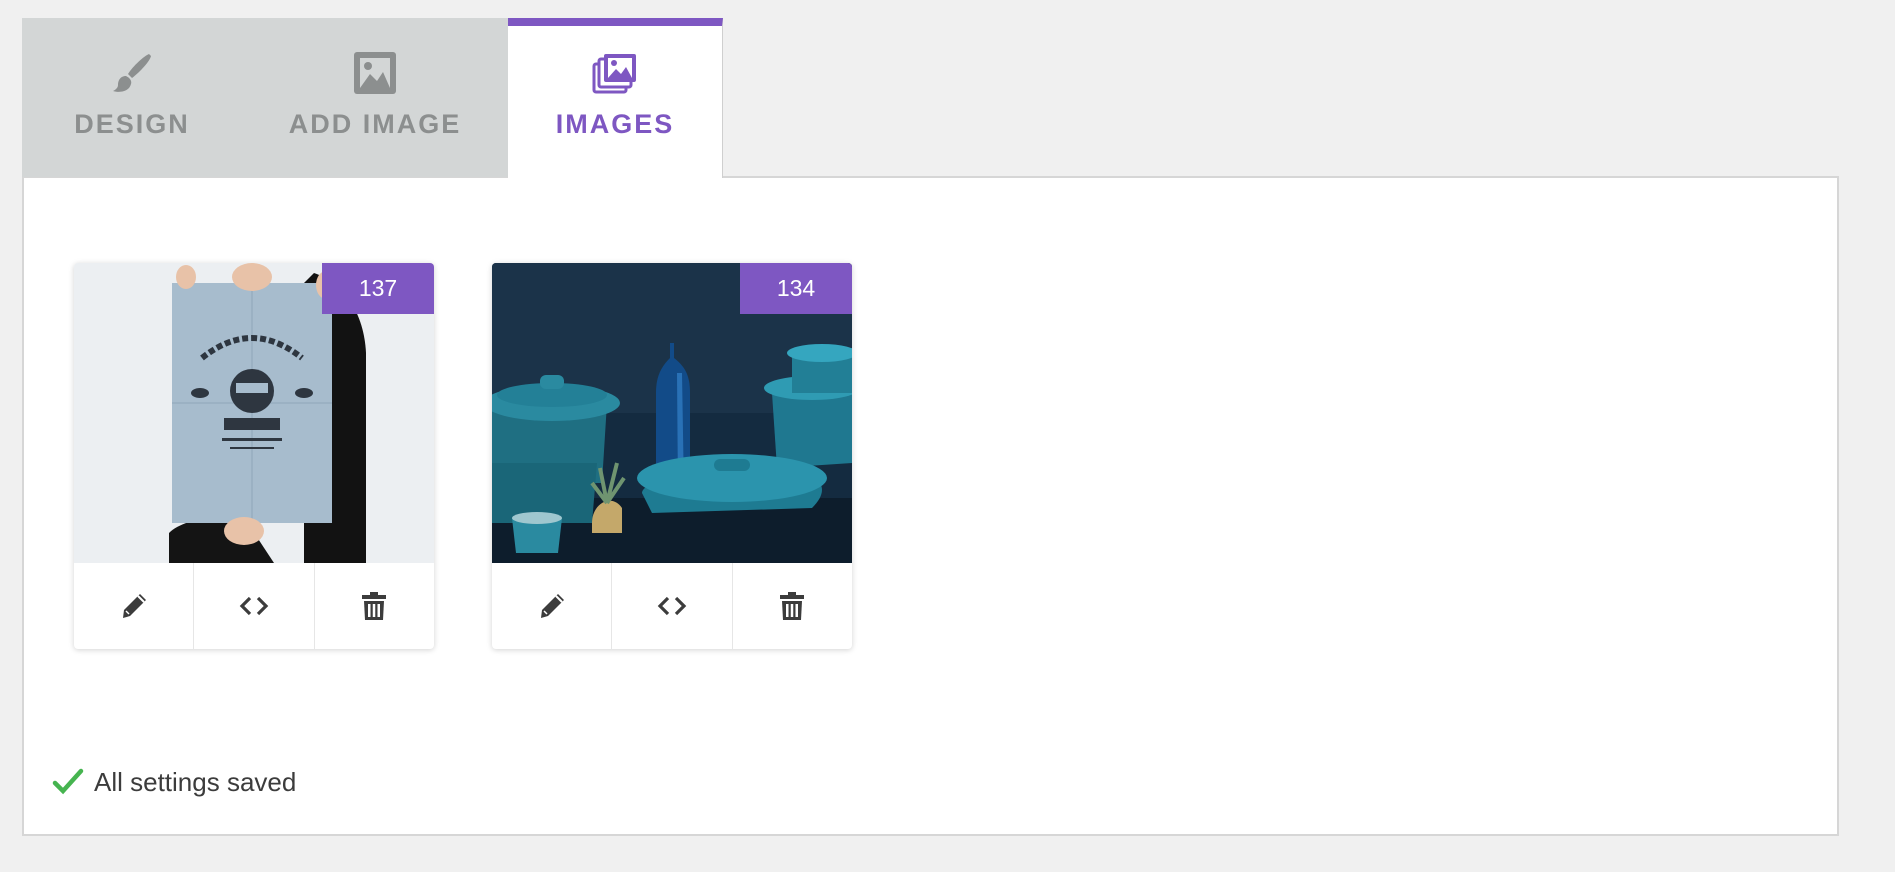 The height and width of the screenshot is (872, 1895). I want to click on save-status: All settings saved, so click(174, 782).